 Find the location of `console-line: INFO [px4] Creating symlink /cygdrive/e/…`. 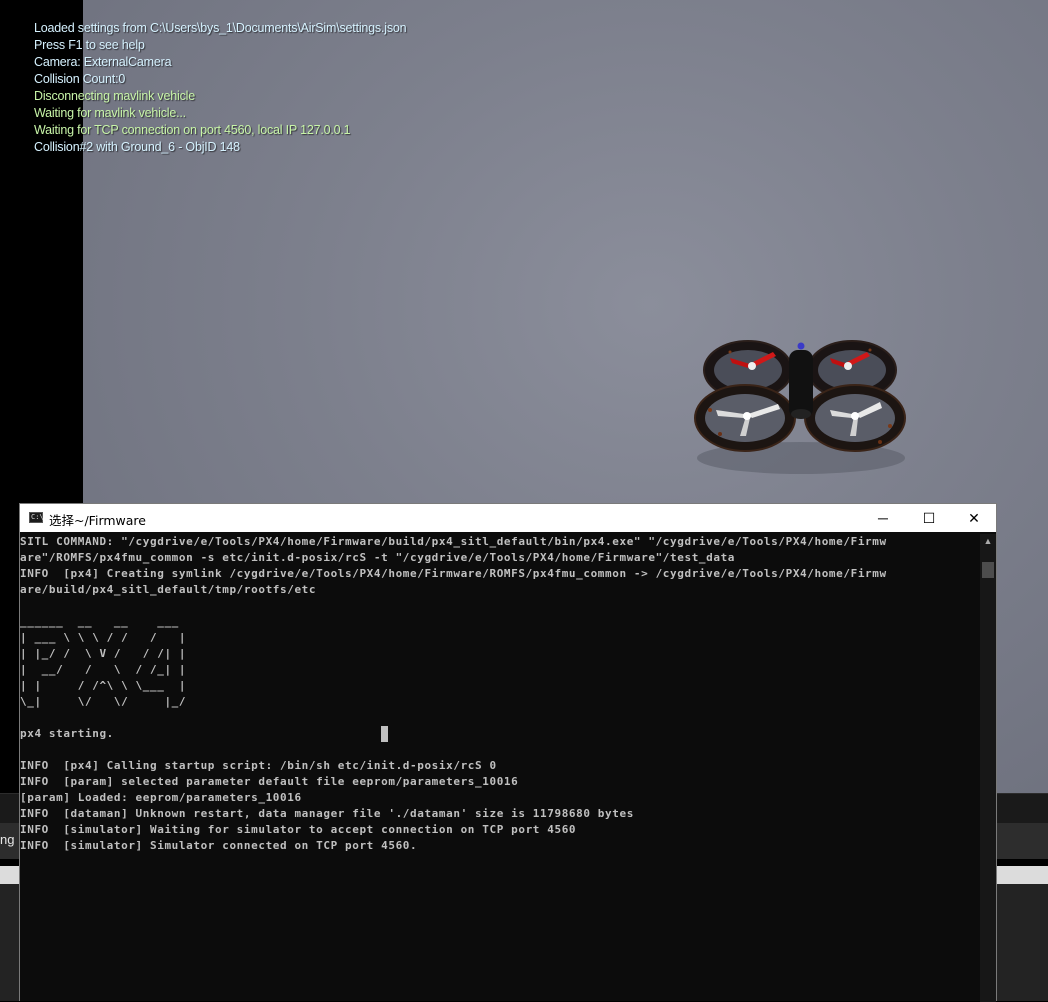

console-line: INFO [px4] Creating symlink /cygdrive/e/… is located at coordinates (453, 573).